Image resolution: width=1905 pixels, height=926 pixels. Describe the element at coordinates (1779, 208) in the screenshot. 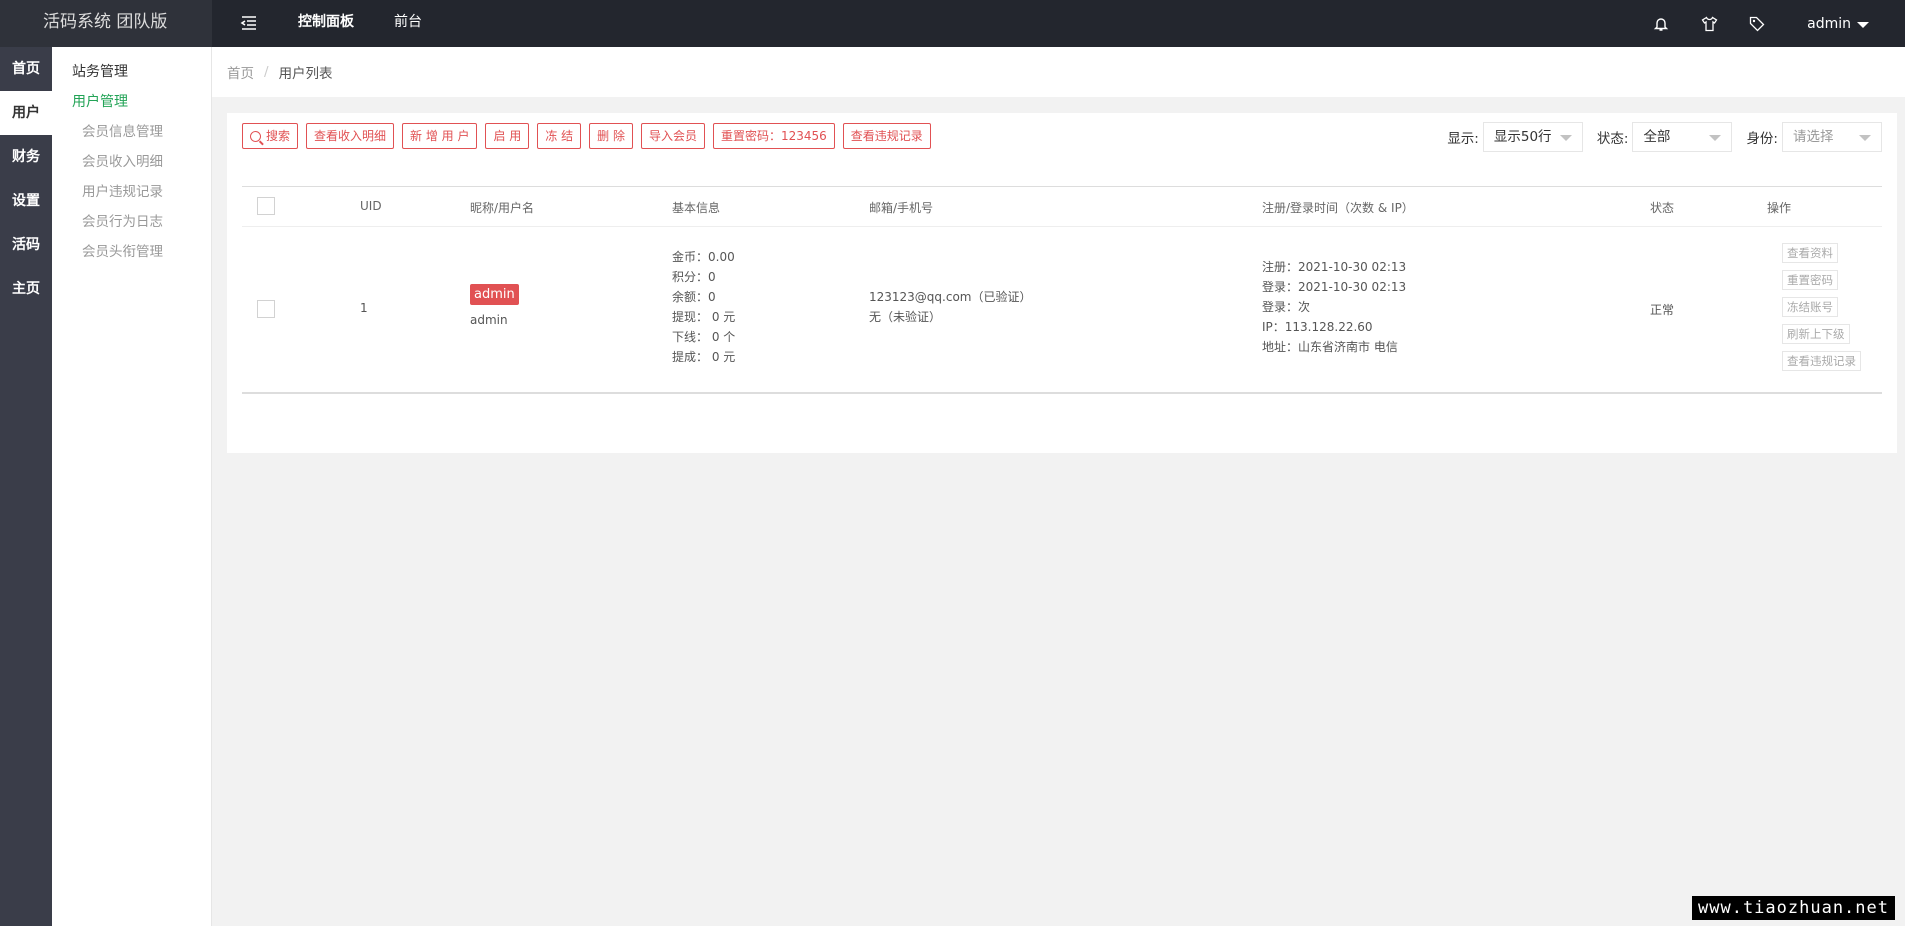

I see `header-actions: 操作` at that location.